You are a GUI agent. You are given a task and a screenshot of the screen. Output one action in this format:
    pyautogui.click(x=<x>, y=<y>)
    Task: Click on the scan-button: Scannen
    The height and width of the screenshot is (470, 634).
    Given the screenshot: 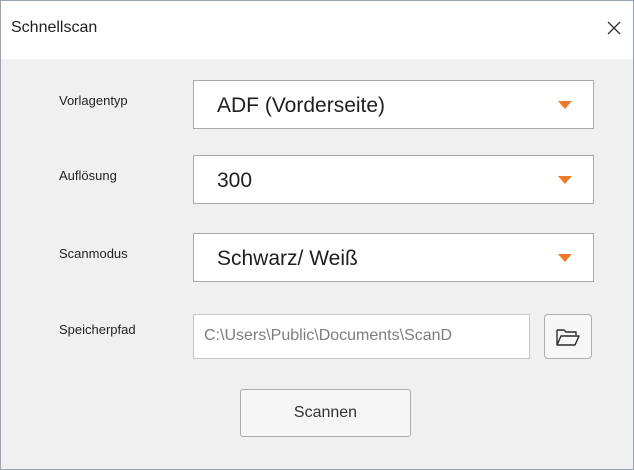 What is the action you would take?
    pyautogui.click(x=325, y=413)
    